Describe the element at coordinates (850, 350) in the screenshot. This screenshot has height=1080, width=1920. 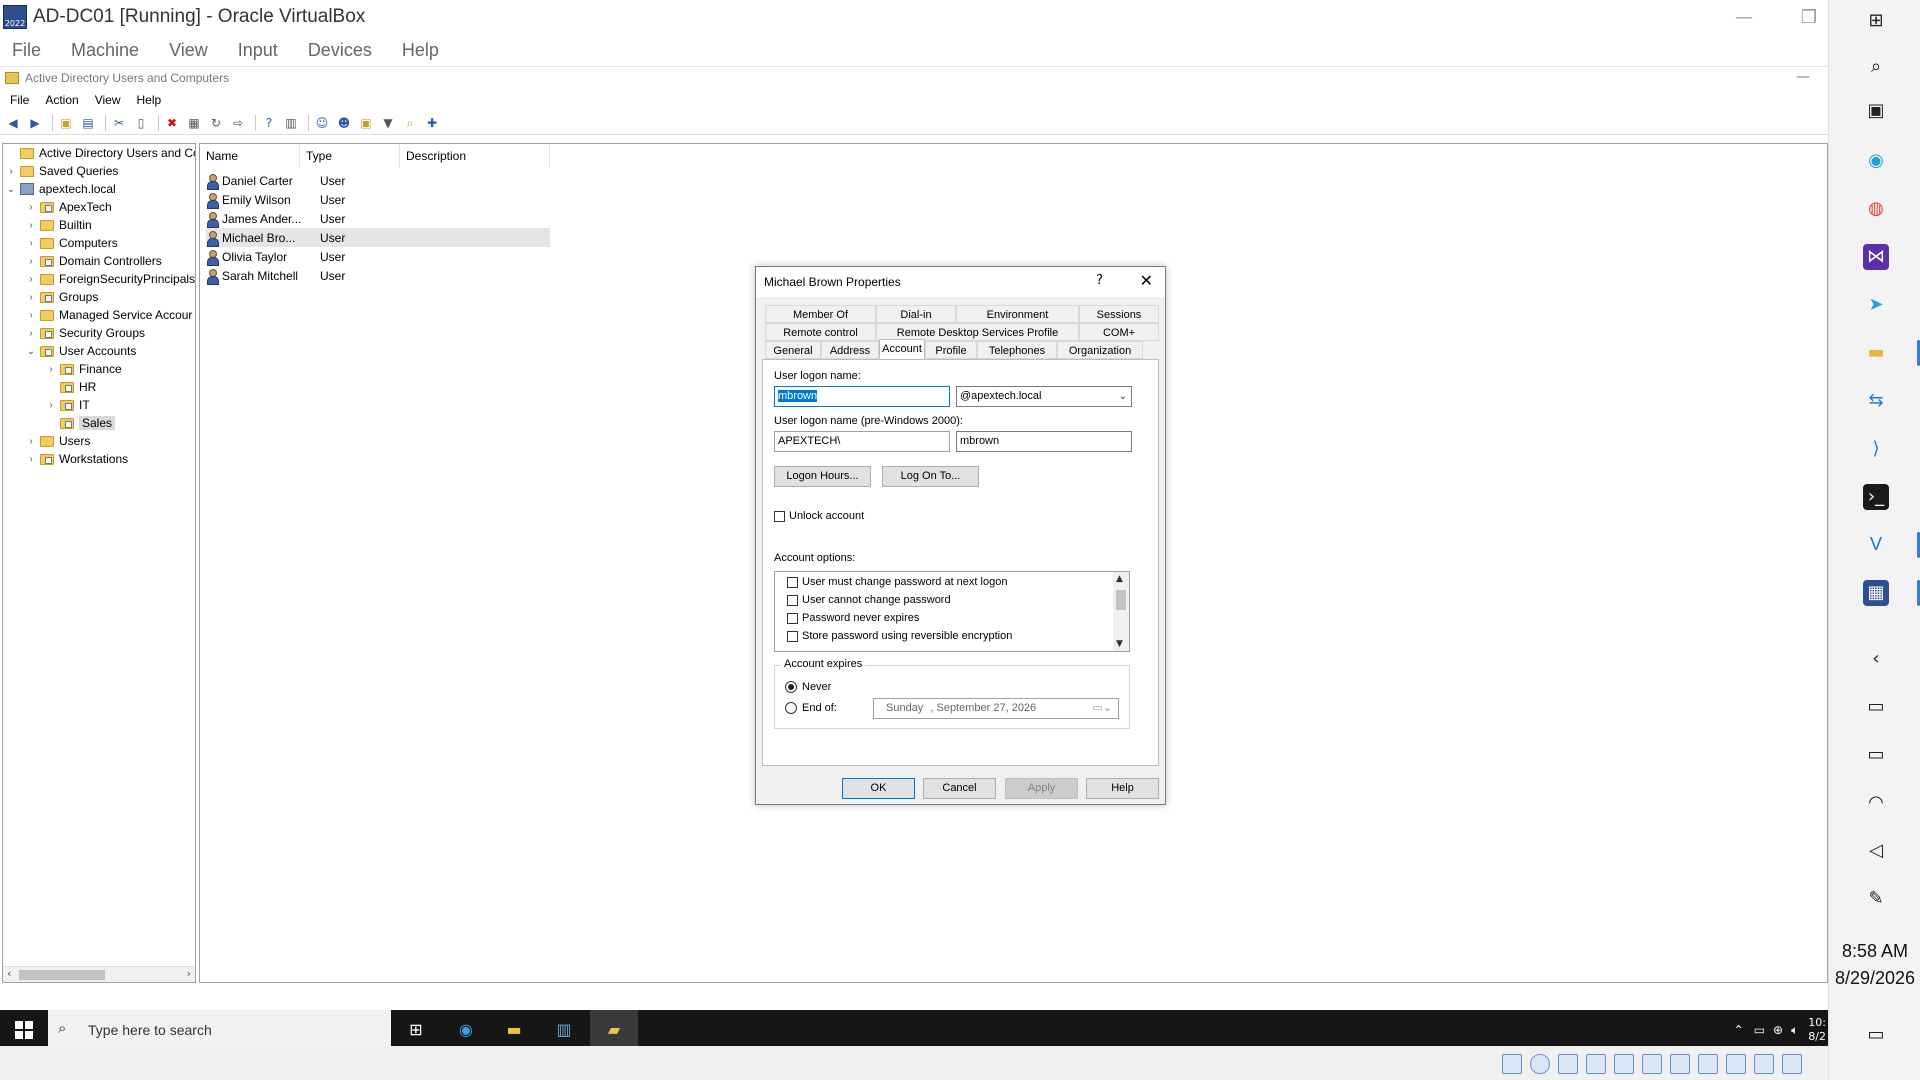
I see `tab-address: Address` at that location.